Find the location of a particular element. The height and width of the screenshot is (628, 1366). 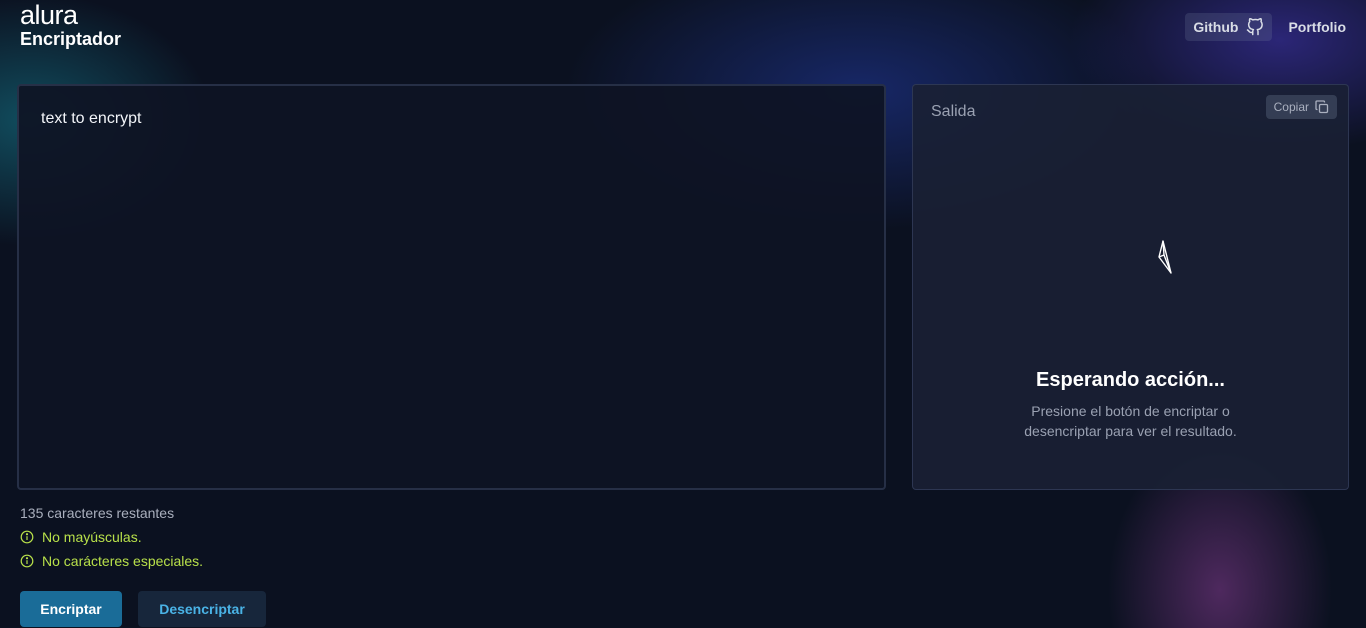

github-link: Github is located at coordinates (1229, 27).